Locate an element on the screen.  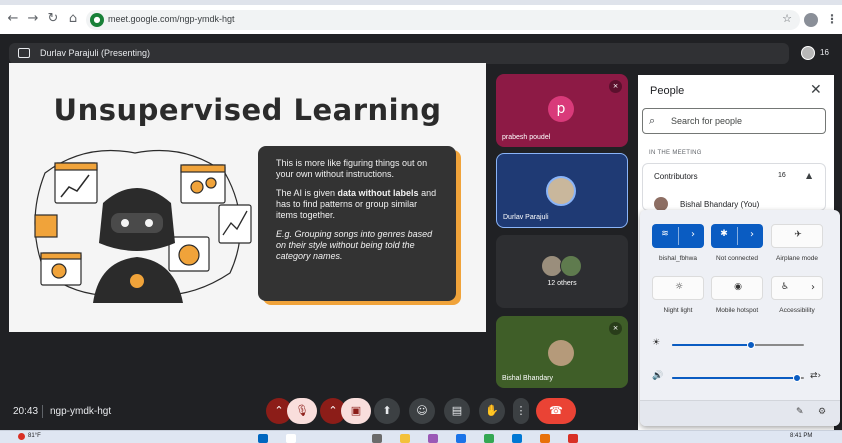
airplane-mode-label: Airplane mode is located at coordinates (797, 258).